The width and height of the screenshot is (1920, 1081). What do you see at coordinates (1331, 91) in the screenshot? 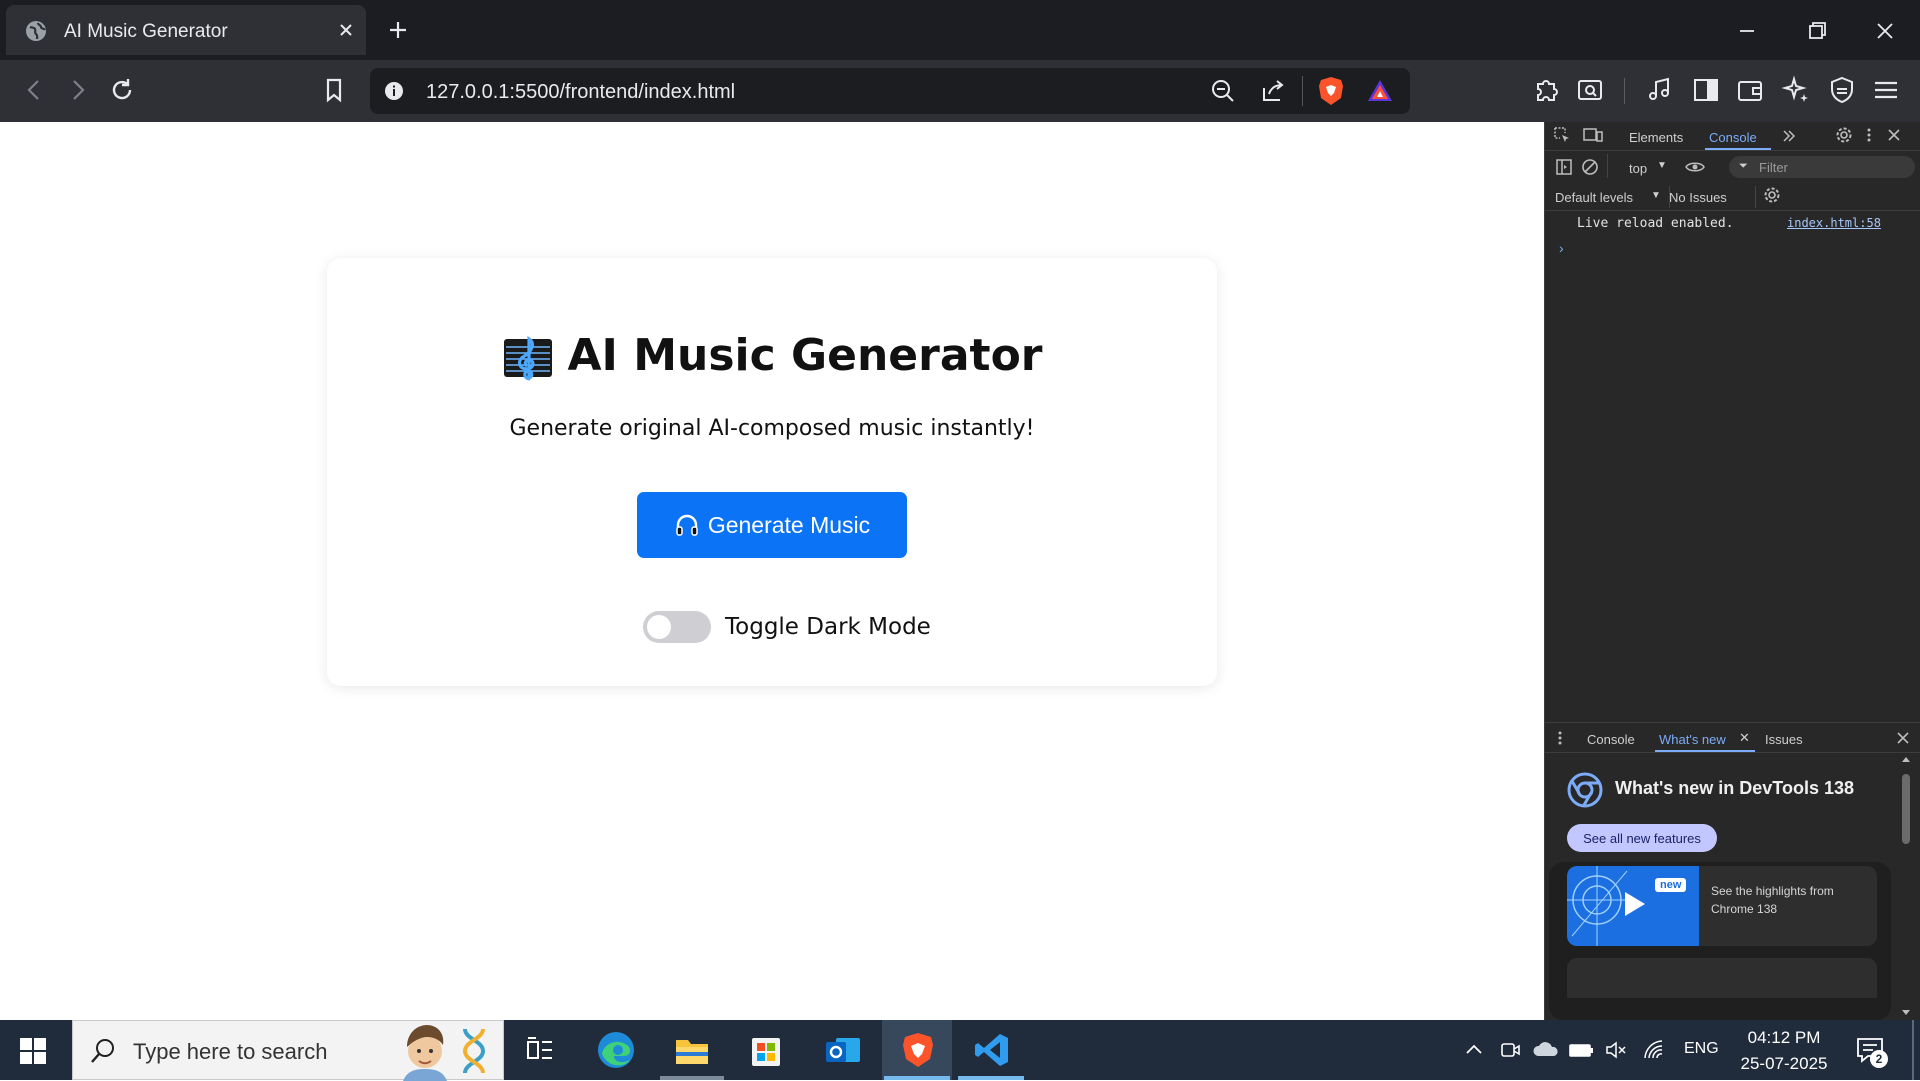
I see `brave-shields-icon` at bounding box center [1331, 91].